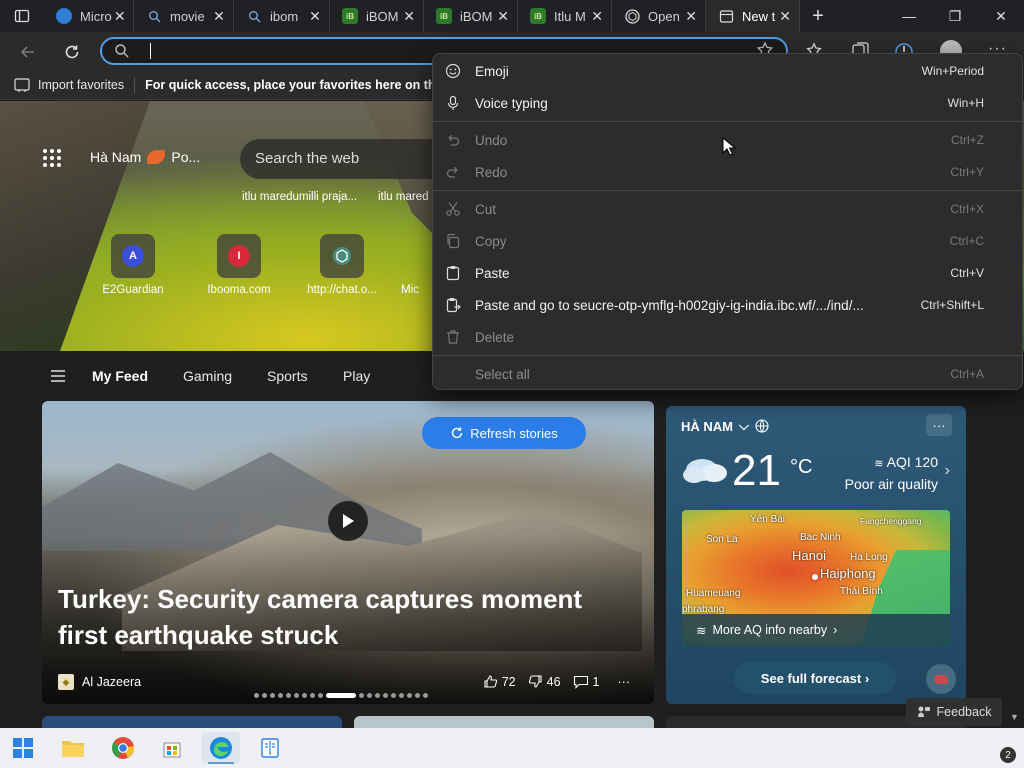 The image size is (1024, 768). Describe the element at coordinates (891, 484) in the screenshot. I see `aqi-status: Poor air quality` at that location.